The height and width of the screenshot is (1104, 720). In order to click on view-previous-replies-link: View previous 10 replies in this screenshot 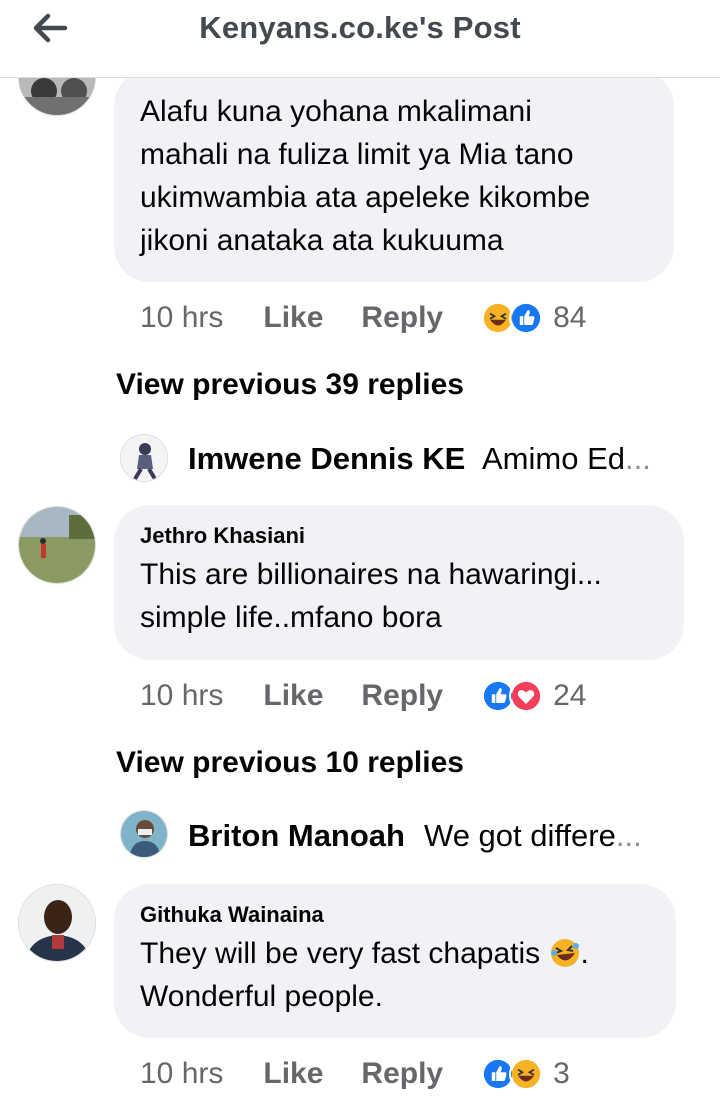, I will do `click(290, 763)`.